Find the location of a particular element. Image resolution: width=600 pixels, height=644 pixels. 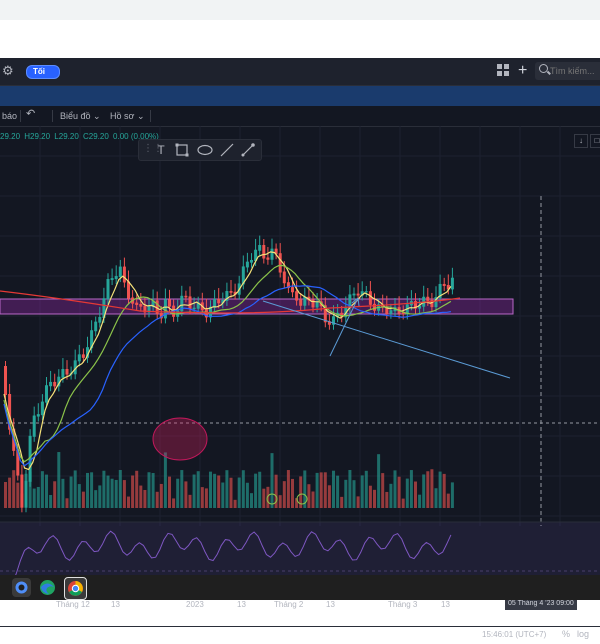

x-tick-label: 13 is located at coordinates (445, 604).